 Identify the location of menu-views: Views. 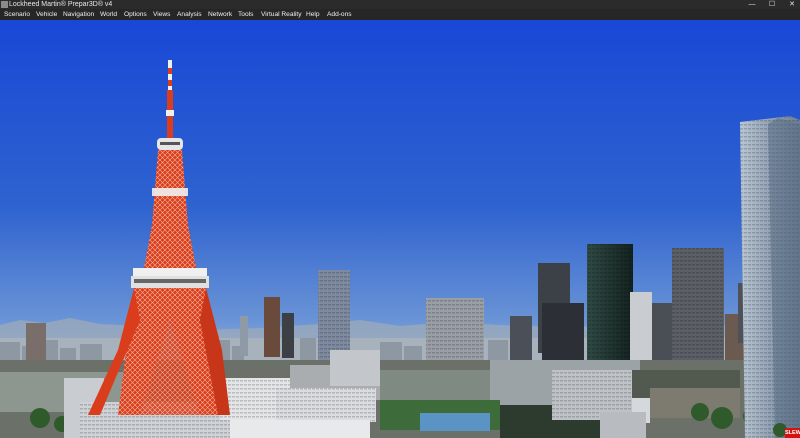
(161, 14).